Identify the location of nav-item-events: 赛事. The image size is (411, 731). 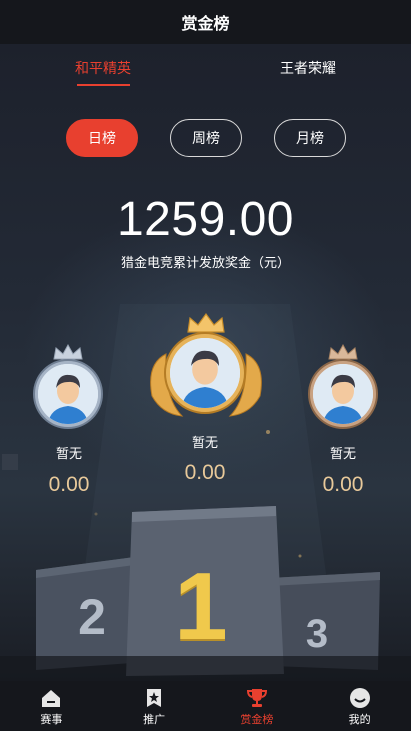
(51, 706).